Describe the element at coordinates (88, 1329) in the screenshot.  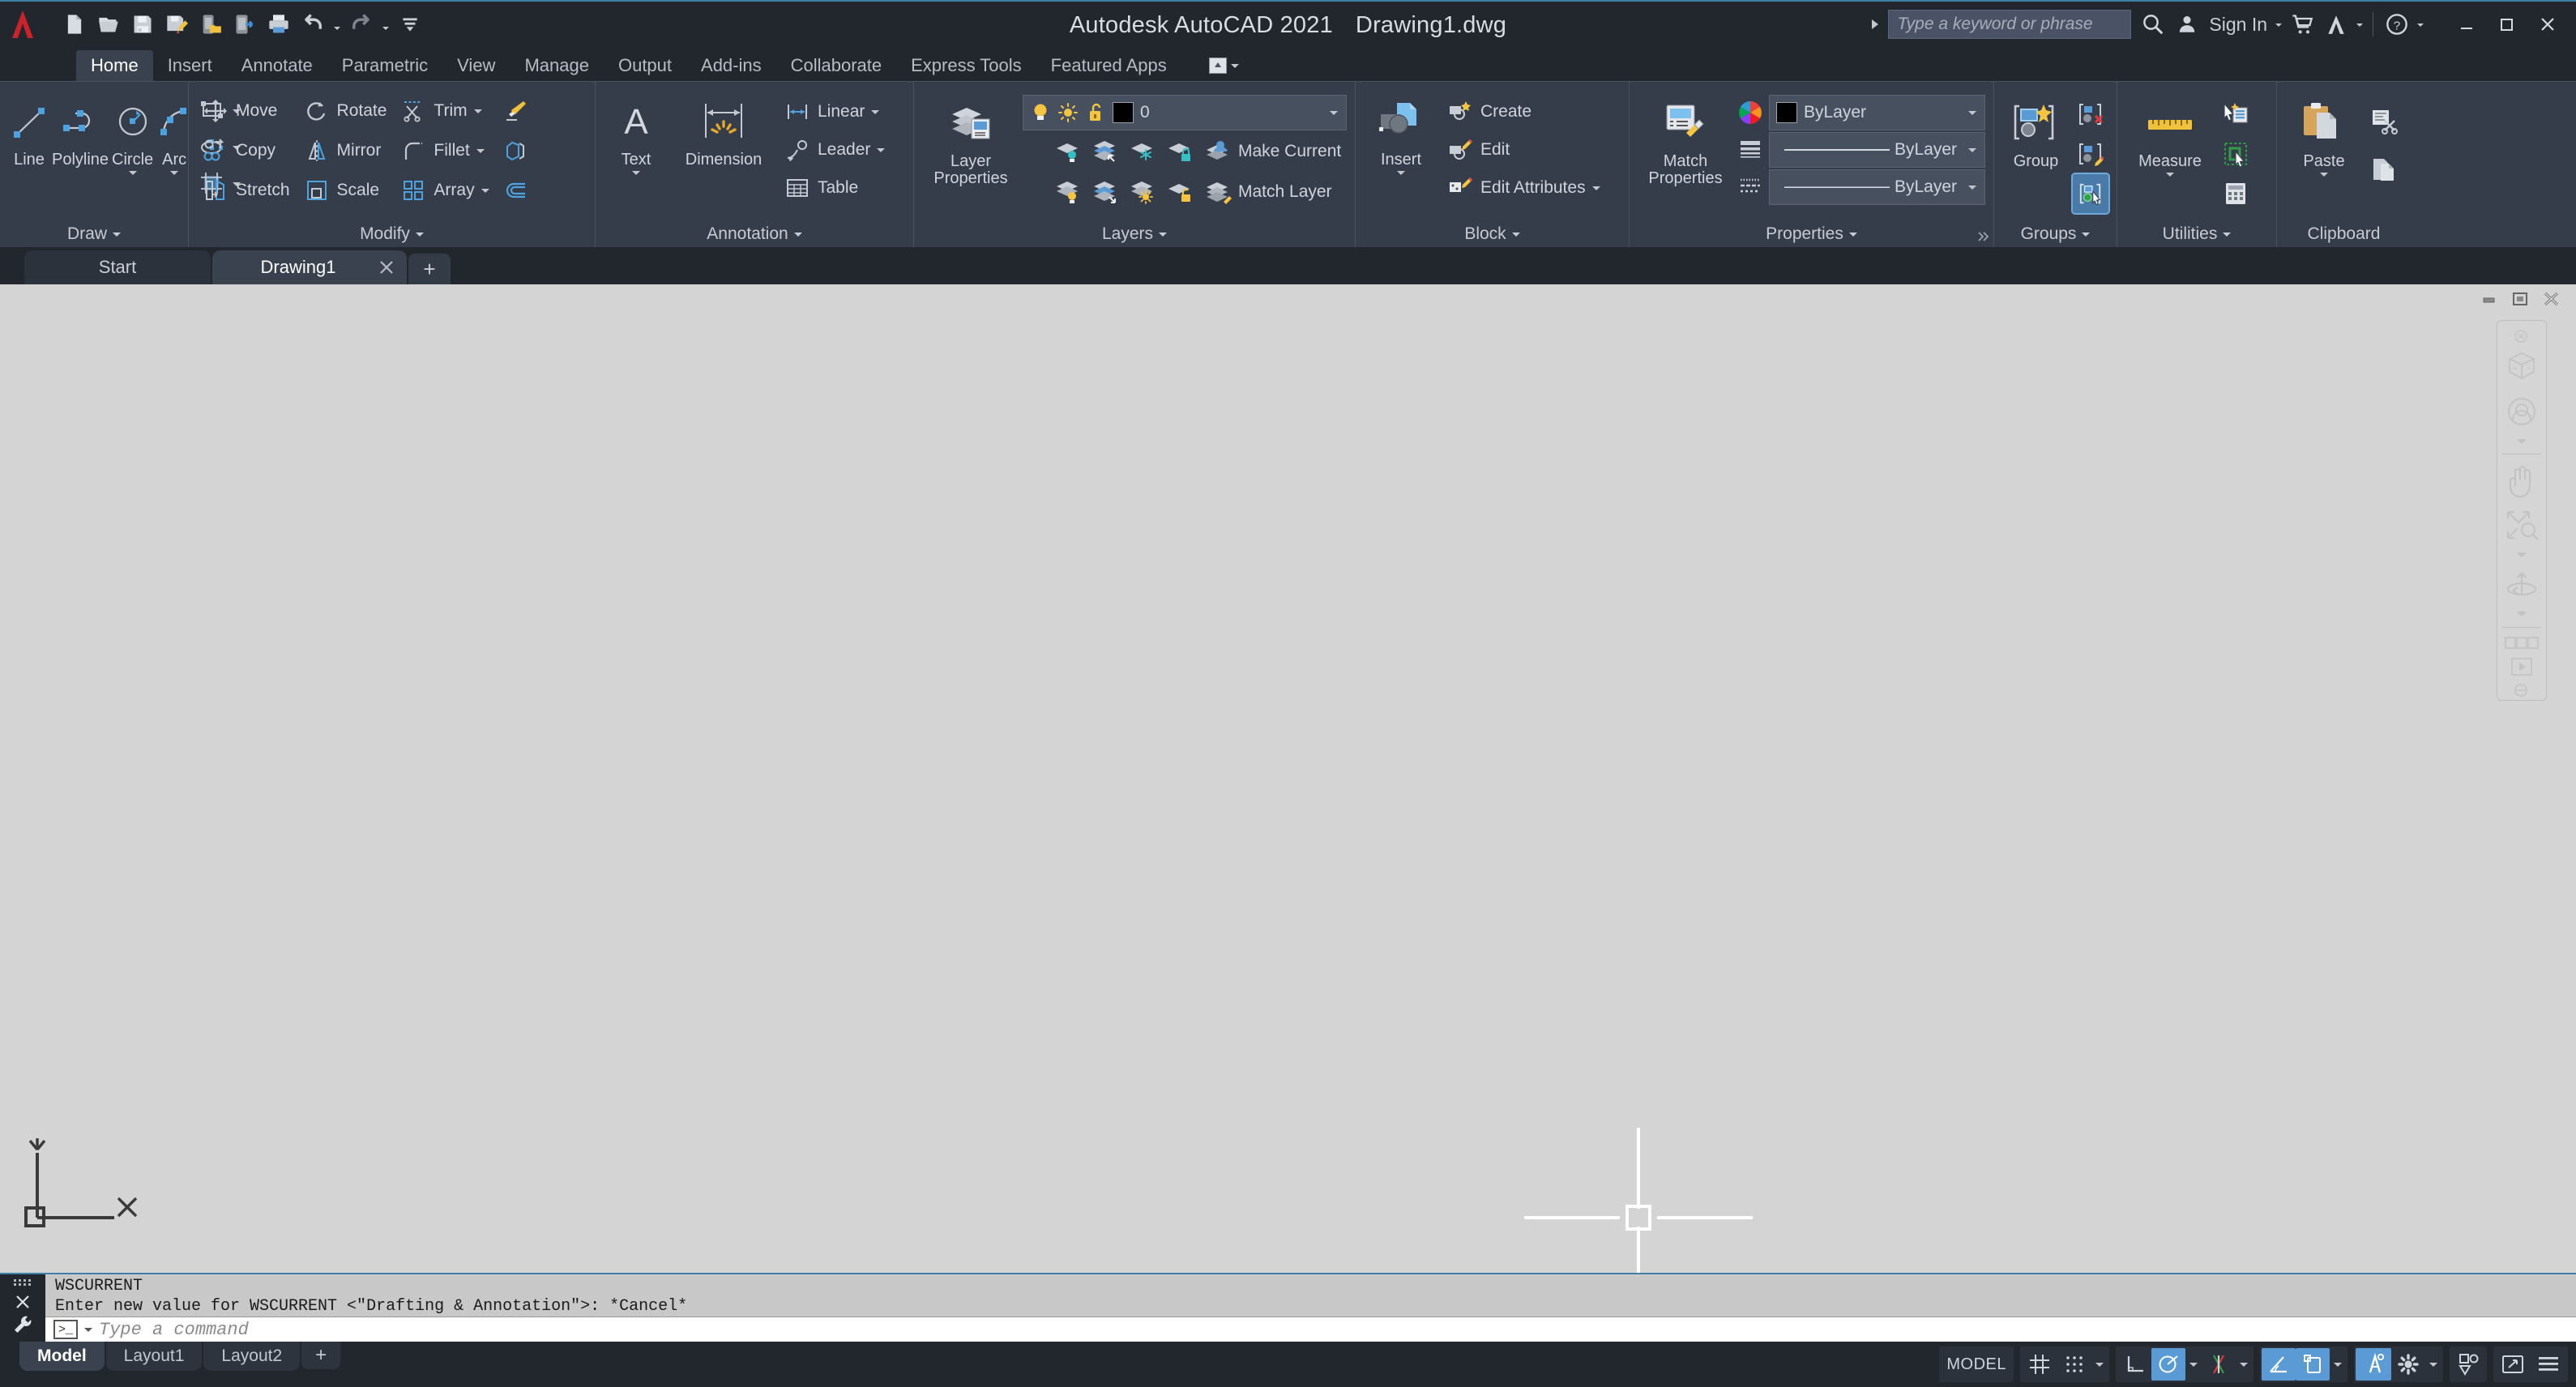
I see `command-options-caret-icon` at that location.